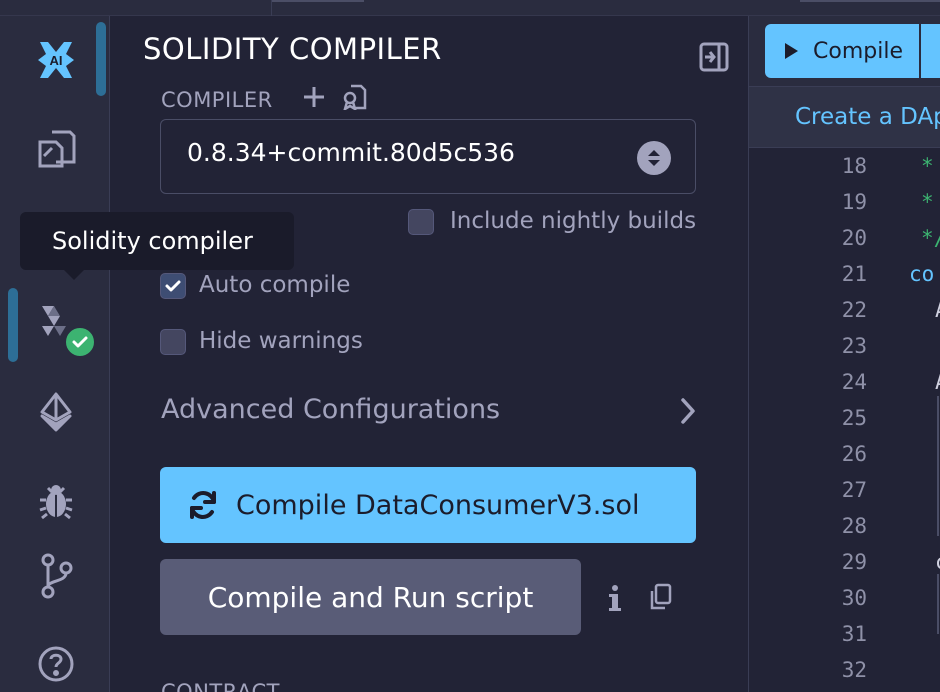 This screenshot has width=940, height=692. I want to click on editor-compile-label: Compile, so click(858, 51).